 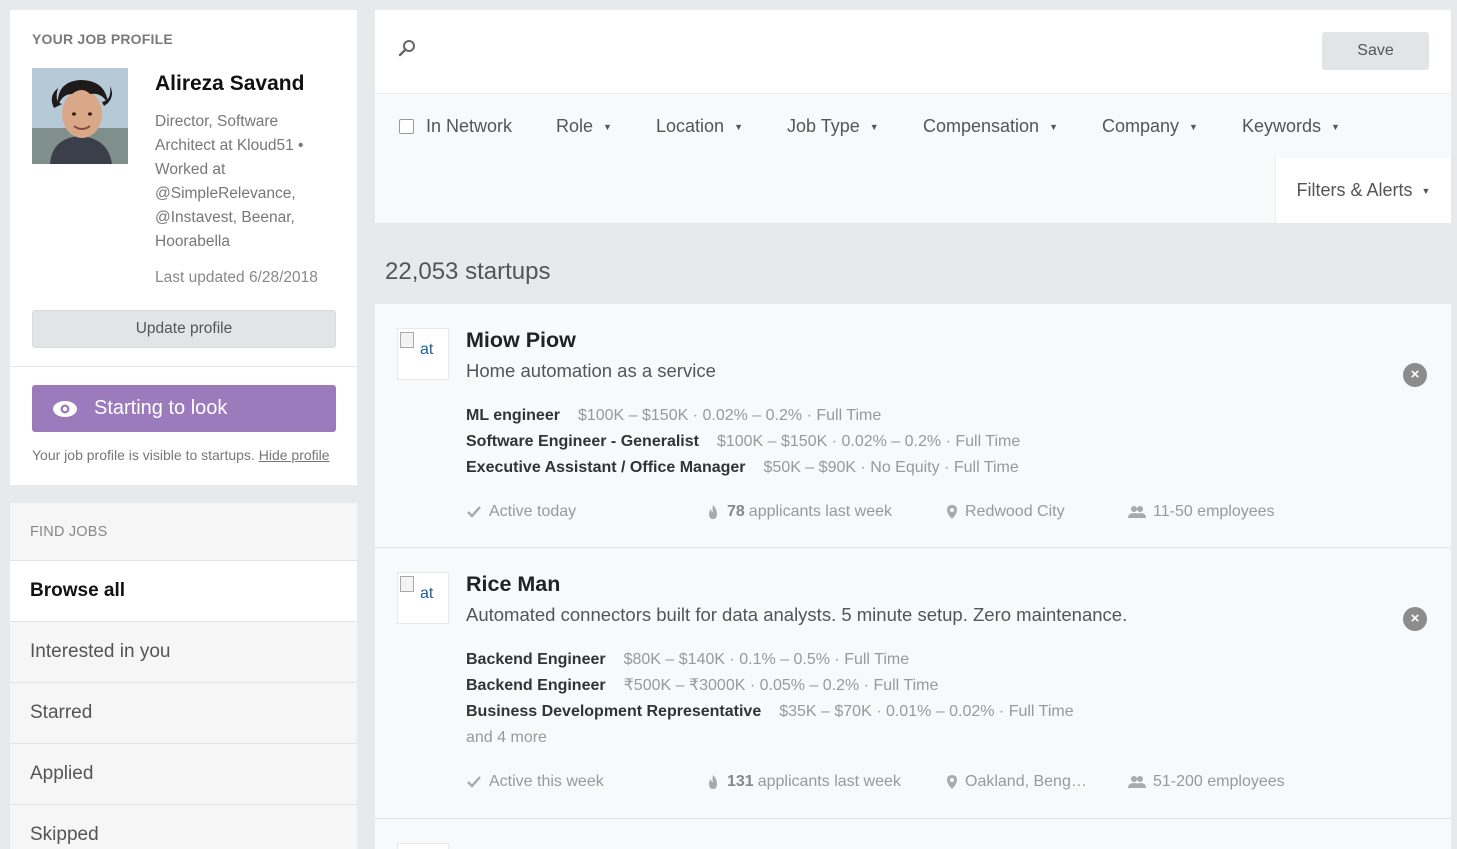 I want to click on profile-name: Alireza Savand, so click(x=230, y=83).